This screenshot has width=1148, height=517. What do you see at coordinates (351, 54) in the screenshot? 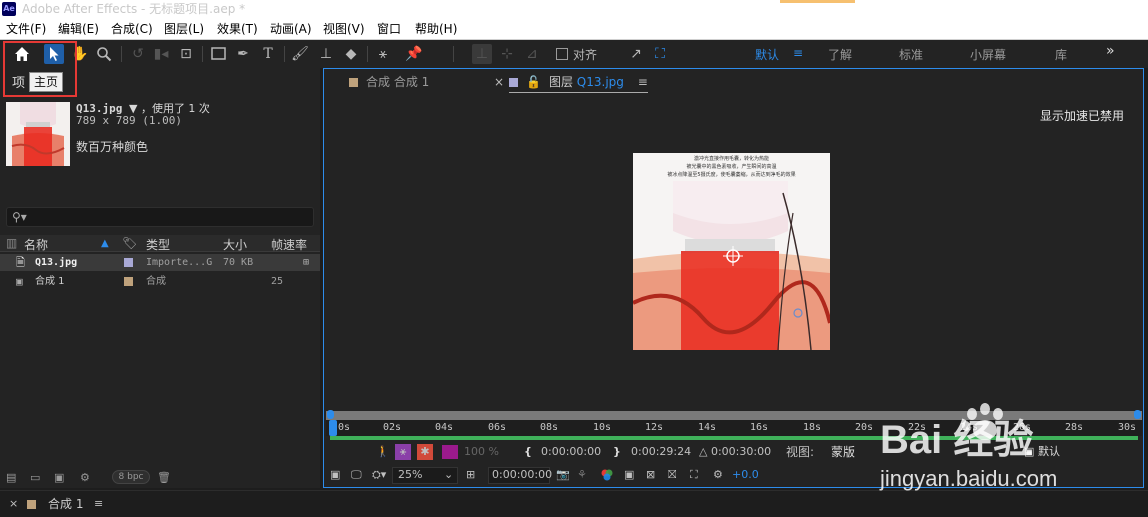
I see `eraser-tool-icon: ◆` at bounding box center [351, 54].